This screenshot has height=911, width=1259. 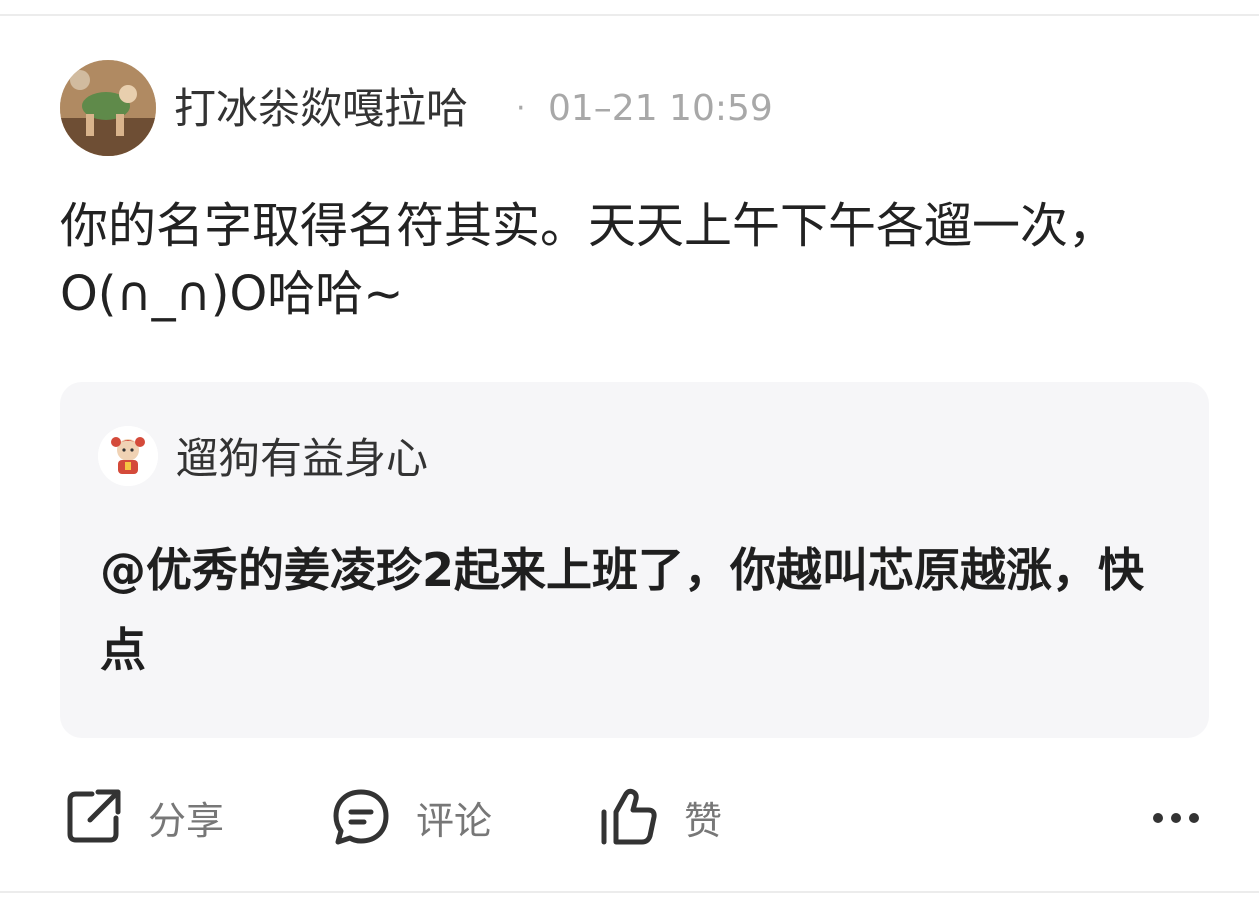 What do you see at coordinates (321, 109) in the screenshot?
I see `author-name: 打冰尜欻嘎拉哈` at bounding box center [321, 109].